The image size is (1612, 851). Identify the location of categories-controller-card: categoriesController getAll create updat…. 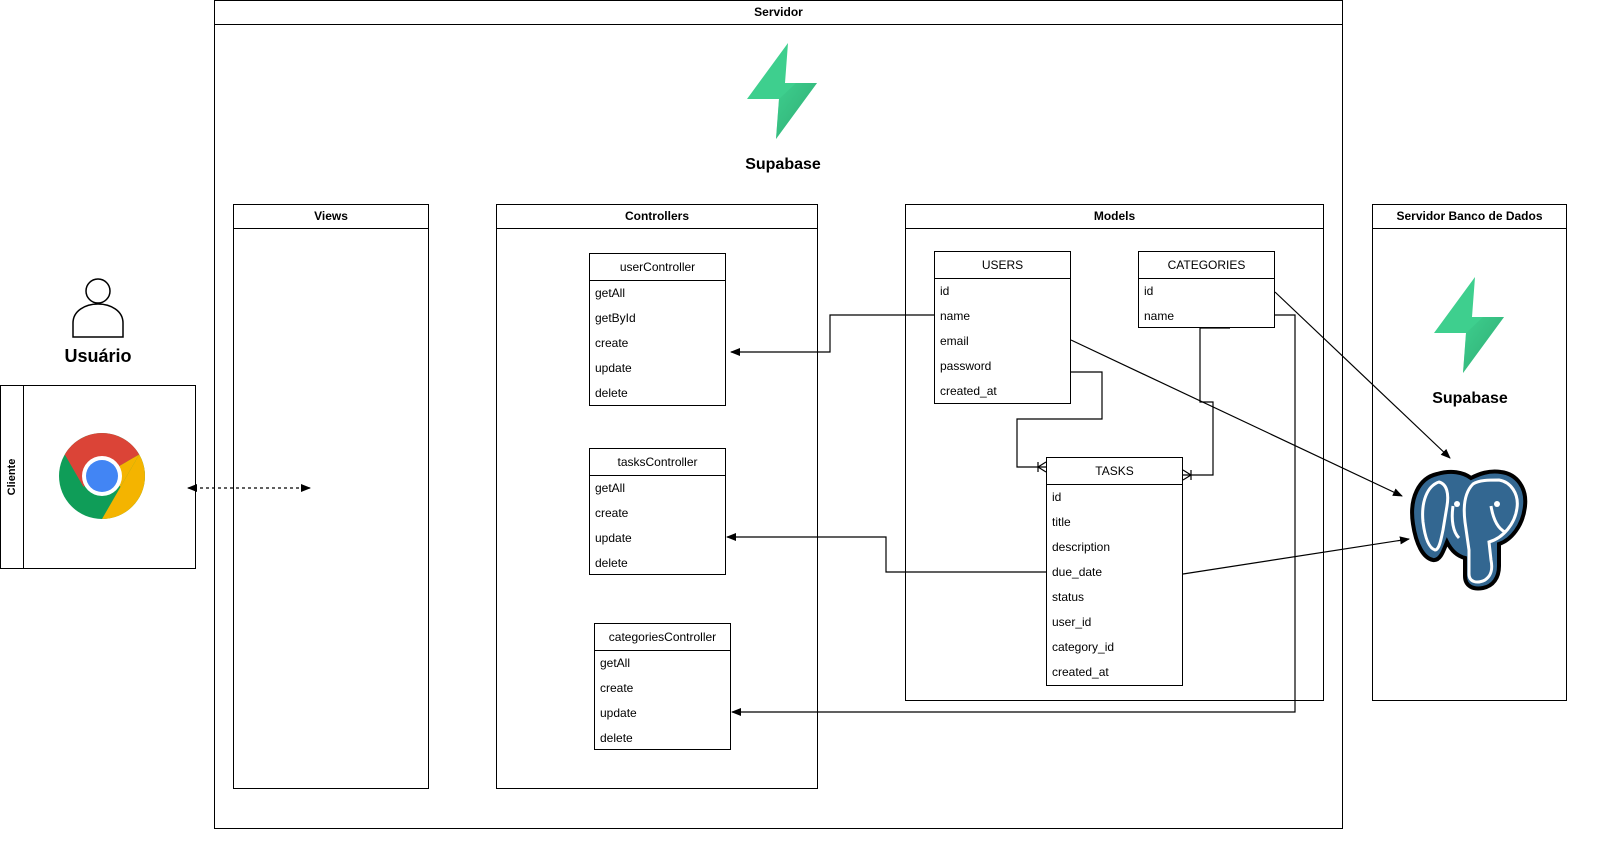
(662, 686).